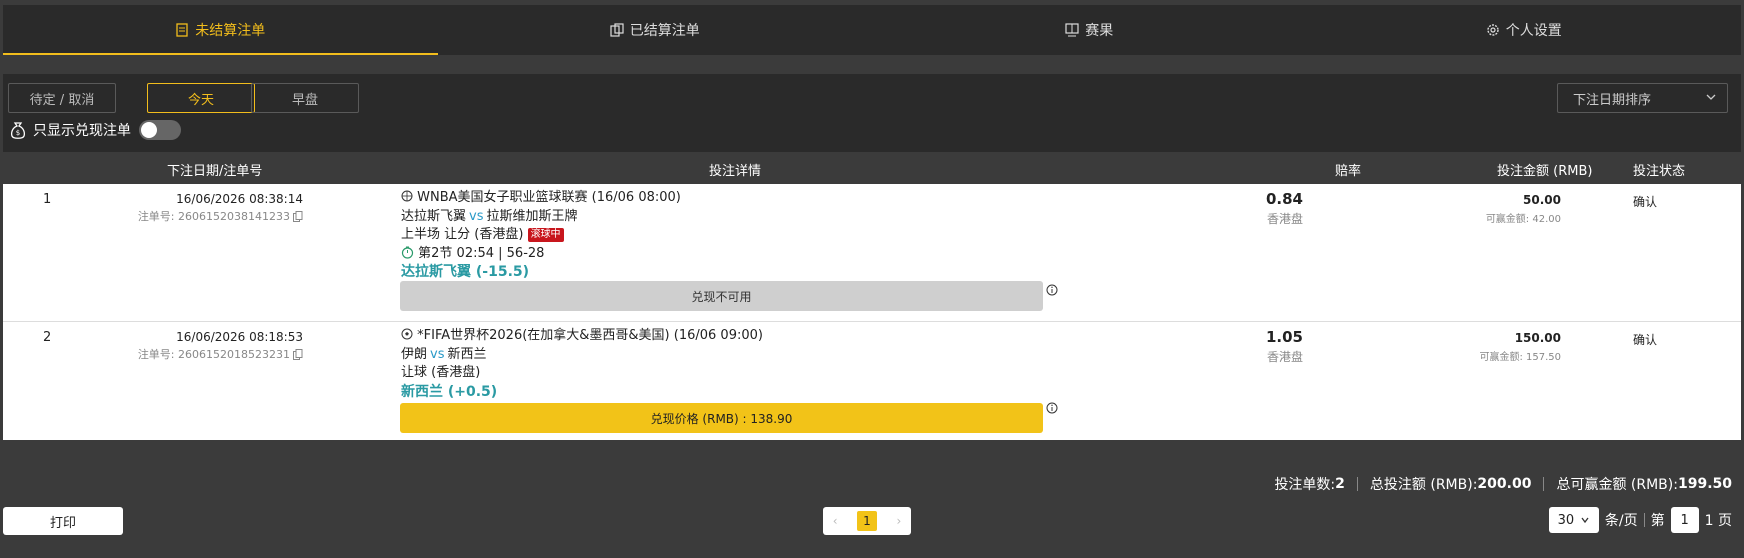 The height and width of the screenshot is (558, 1744). What do you see at coordinates (1340, 484) in the screenshot?
I see `bet-count: 2` at bounding box center [1340, 484].